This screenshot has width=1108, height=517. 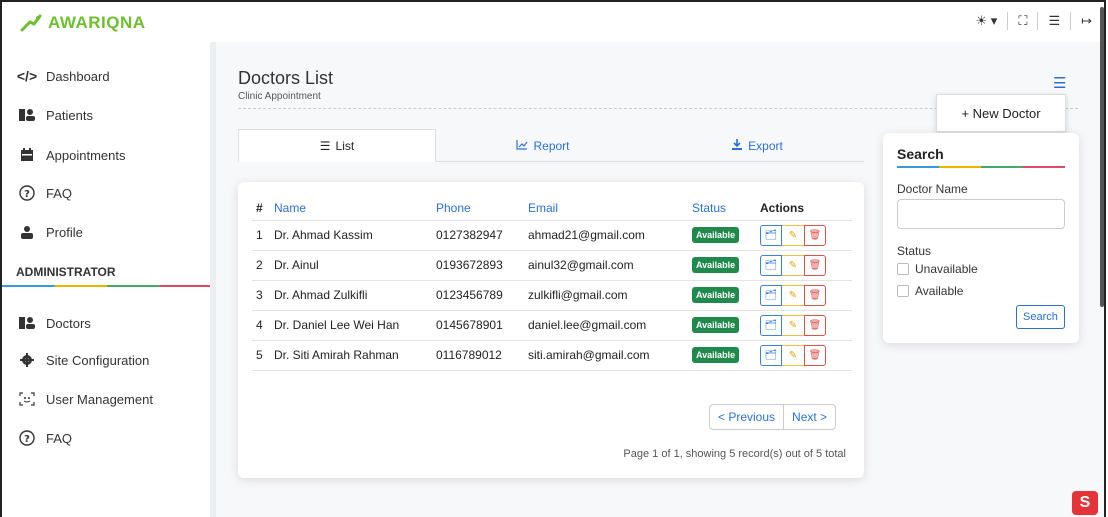 I want to click on tab-export: Export, so click(x=757, y=145).